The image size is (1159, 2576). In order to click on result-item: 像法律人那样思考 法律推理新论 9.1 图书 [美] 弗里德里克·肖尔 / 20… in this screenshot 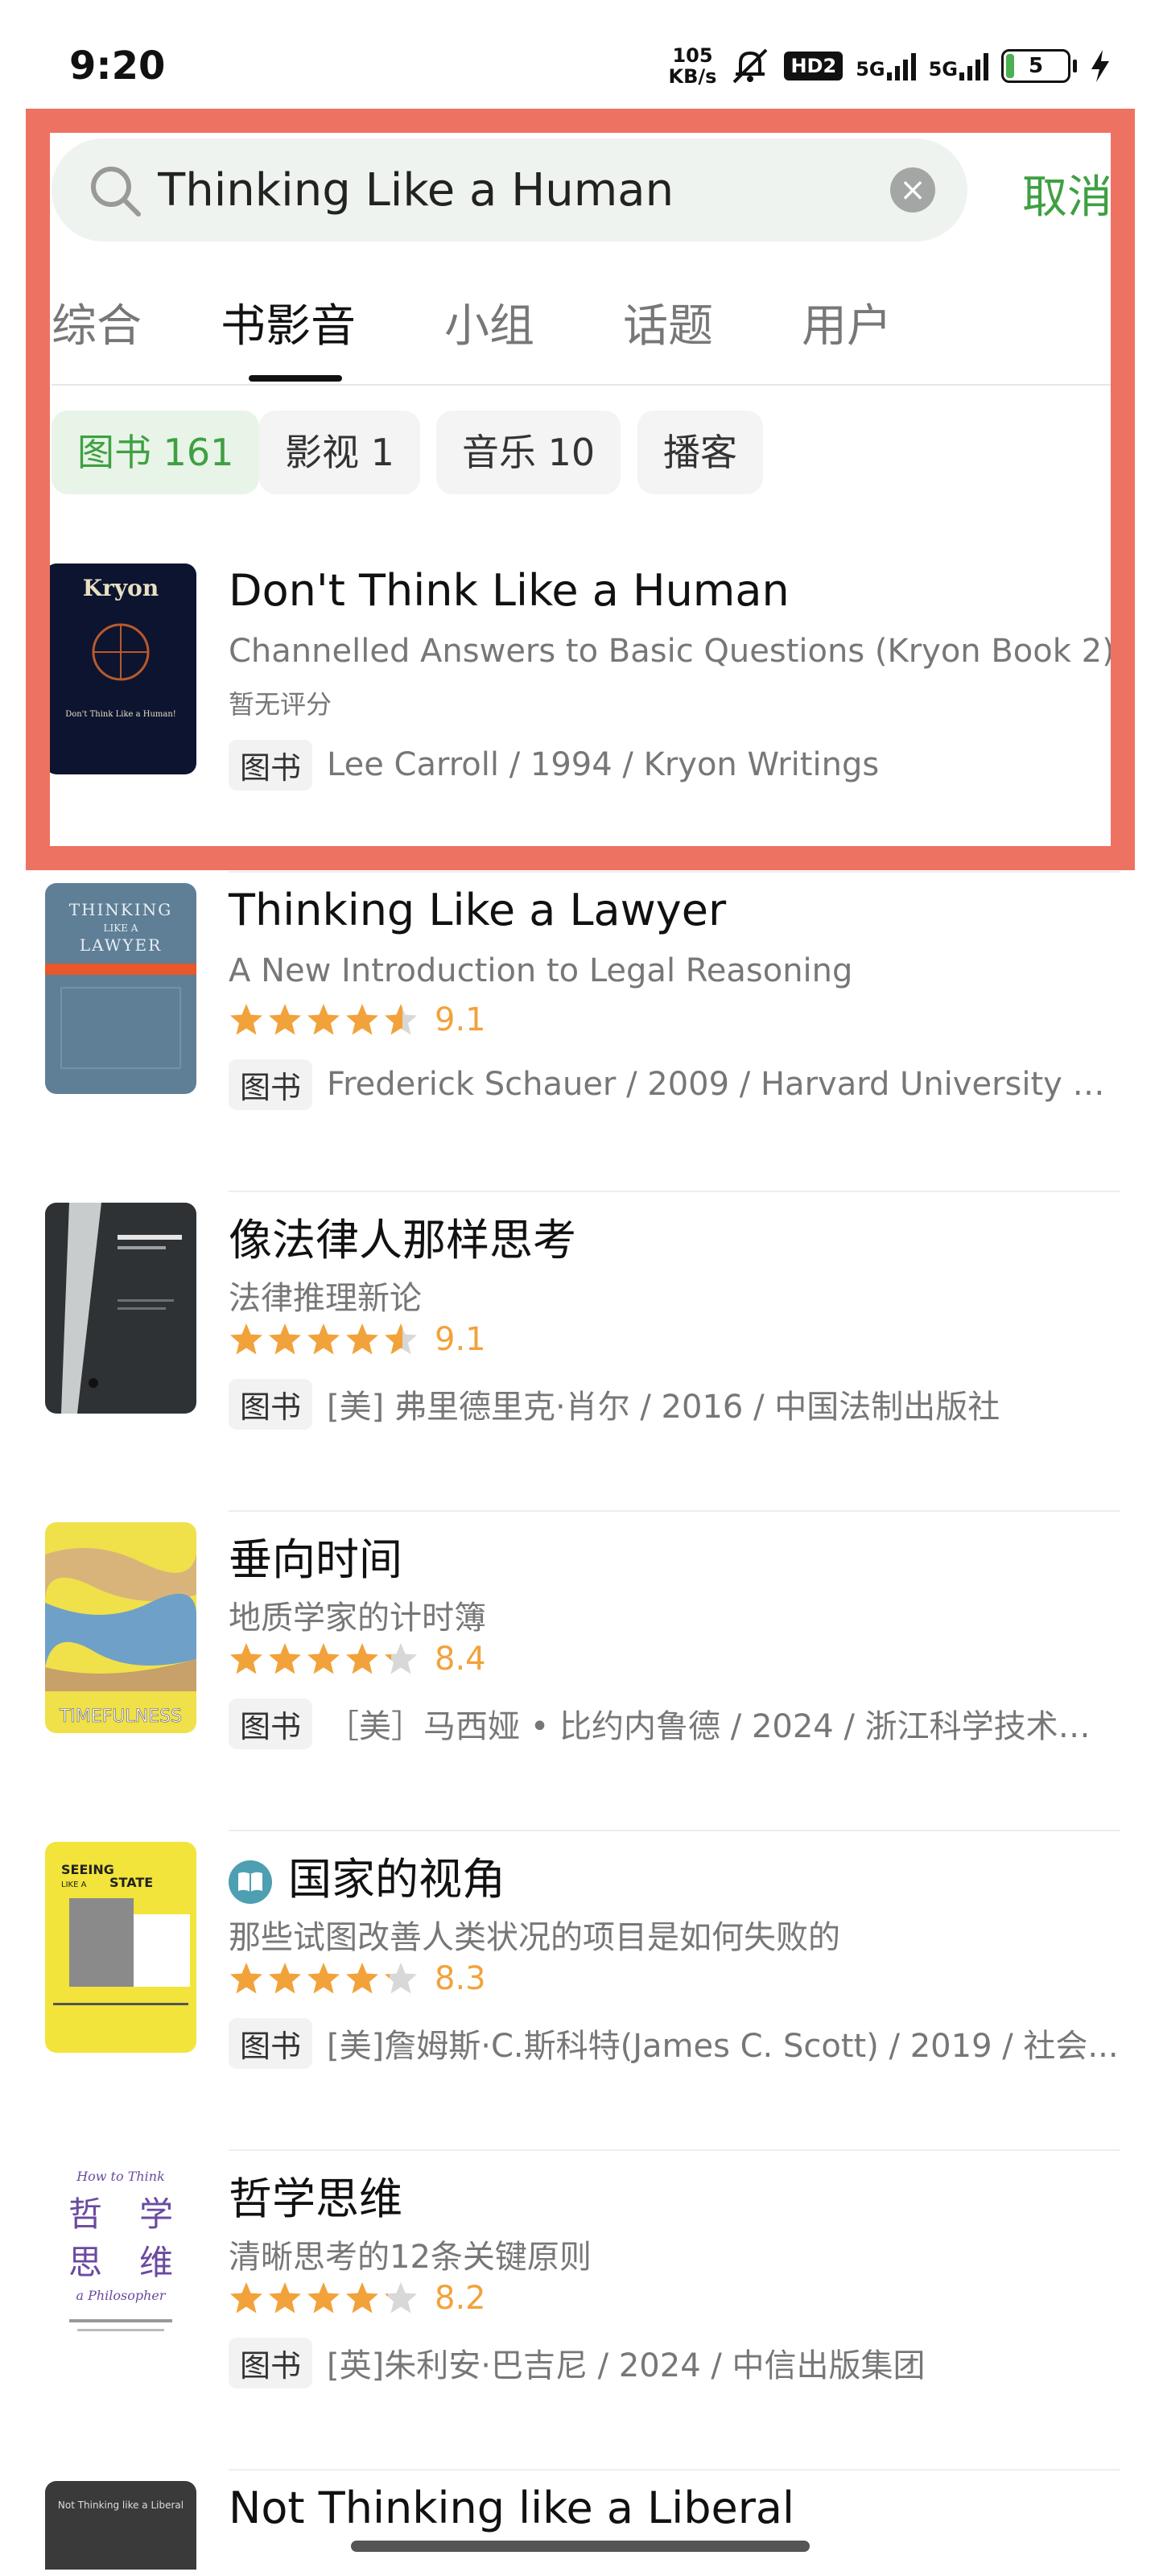, I will do `click(582, 1354)`.